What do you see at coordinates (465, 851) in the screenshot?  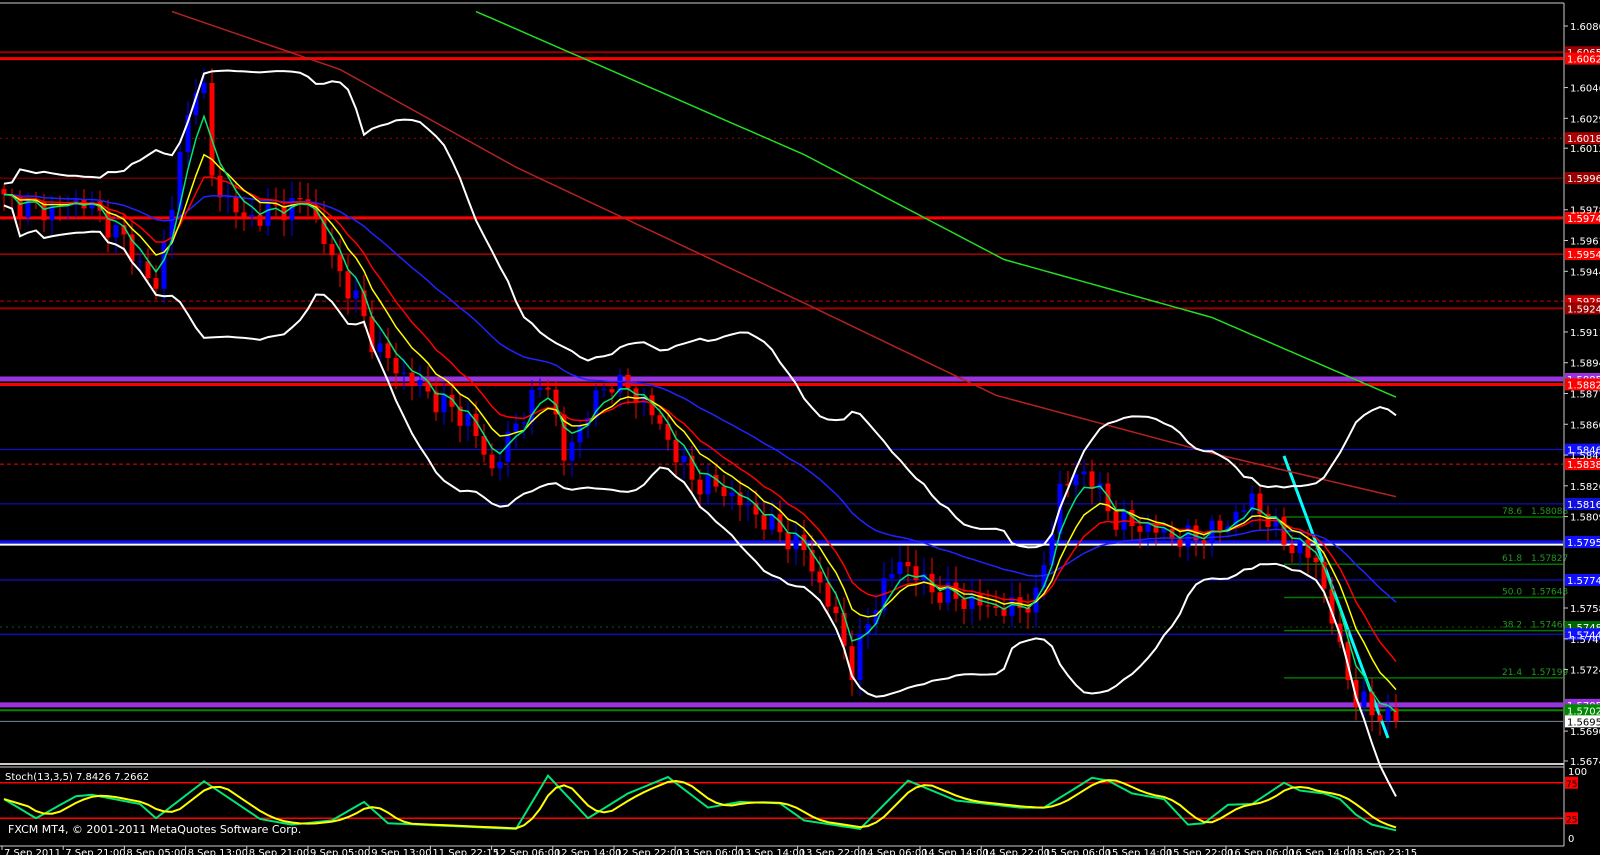 I see `time-label: 11 Sep 22:15` at bounding box center [465, 851].